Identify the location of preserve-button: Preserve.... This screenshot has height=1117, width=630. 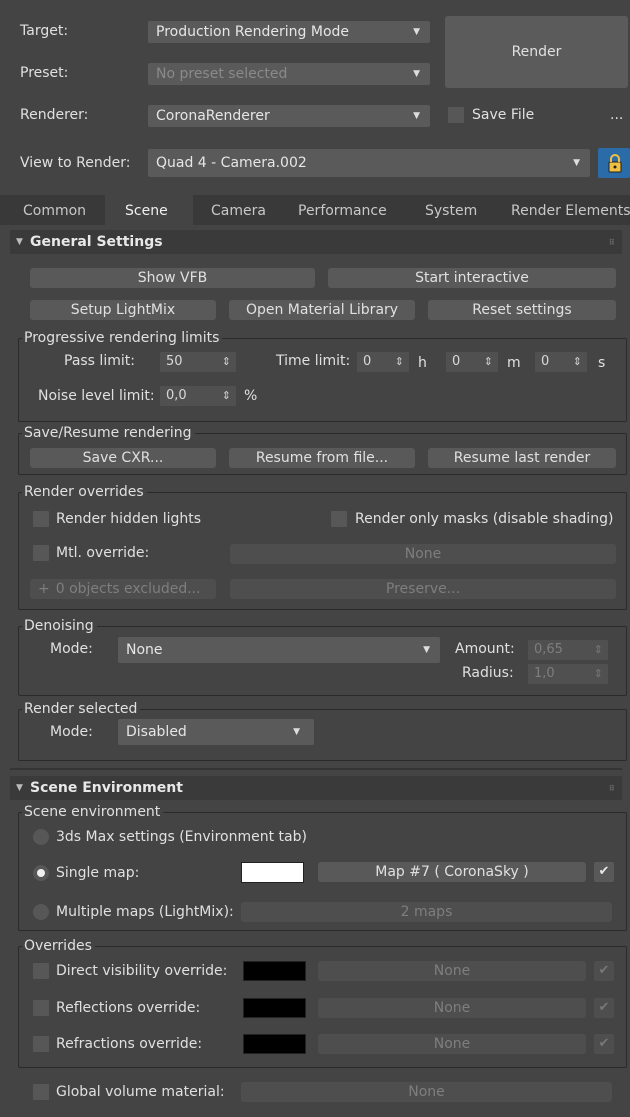
(423, 589).